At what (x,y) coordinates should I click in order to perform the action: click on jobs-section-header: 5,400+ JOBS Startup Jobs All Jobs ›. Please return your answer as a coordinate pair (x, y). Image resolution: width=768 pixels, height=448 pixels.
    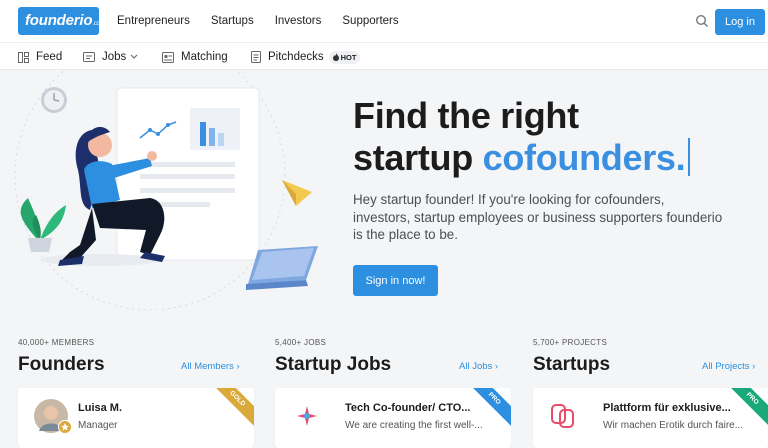
    Looking at the image, I should click on (386, 356).